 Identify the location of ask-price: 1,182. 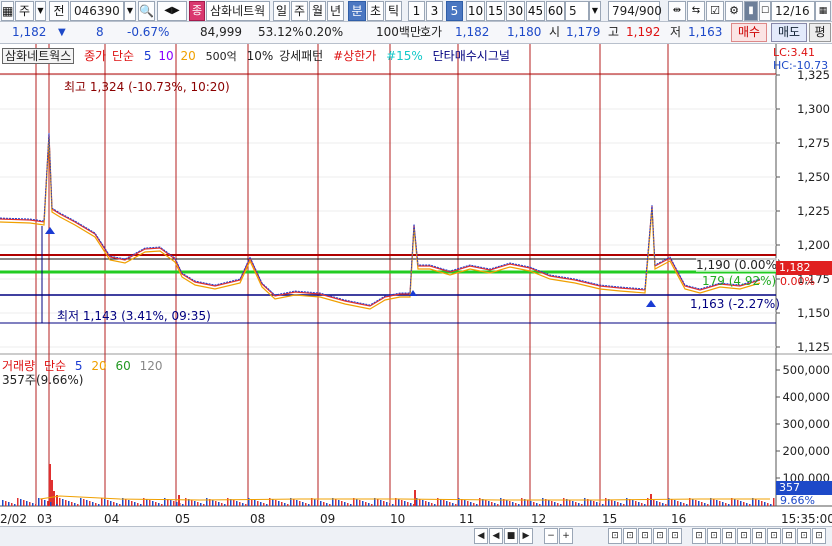
(472, 32).